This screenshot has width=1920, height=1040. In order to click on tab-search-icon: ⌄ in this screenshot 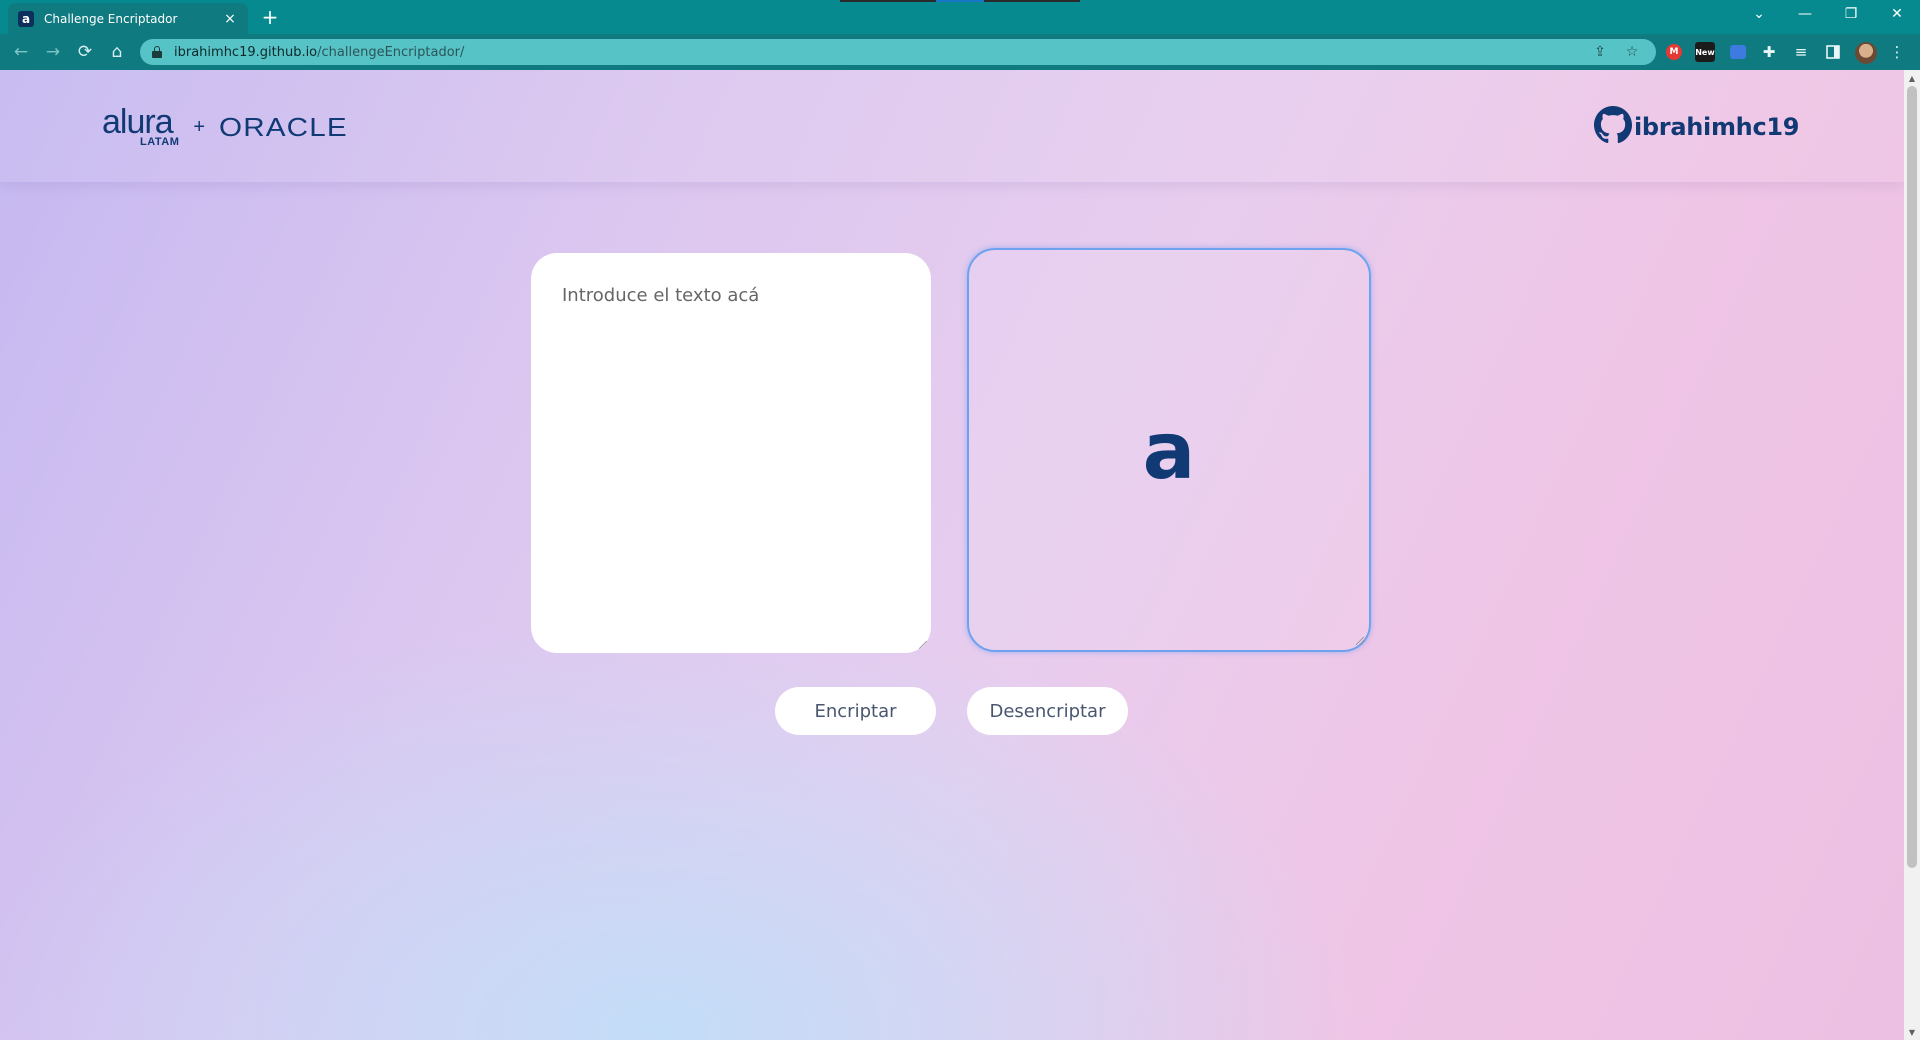, I will do `click(1759, 14)`.